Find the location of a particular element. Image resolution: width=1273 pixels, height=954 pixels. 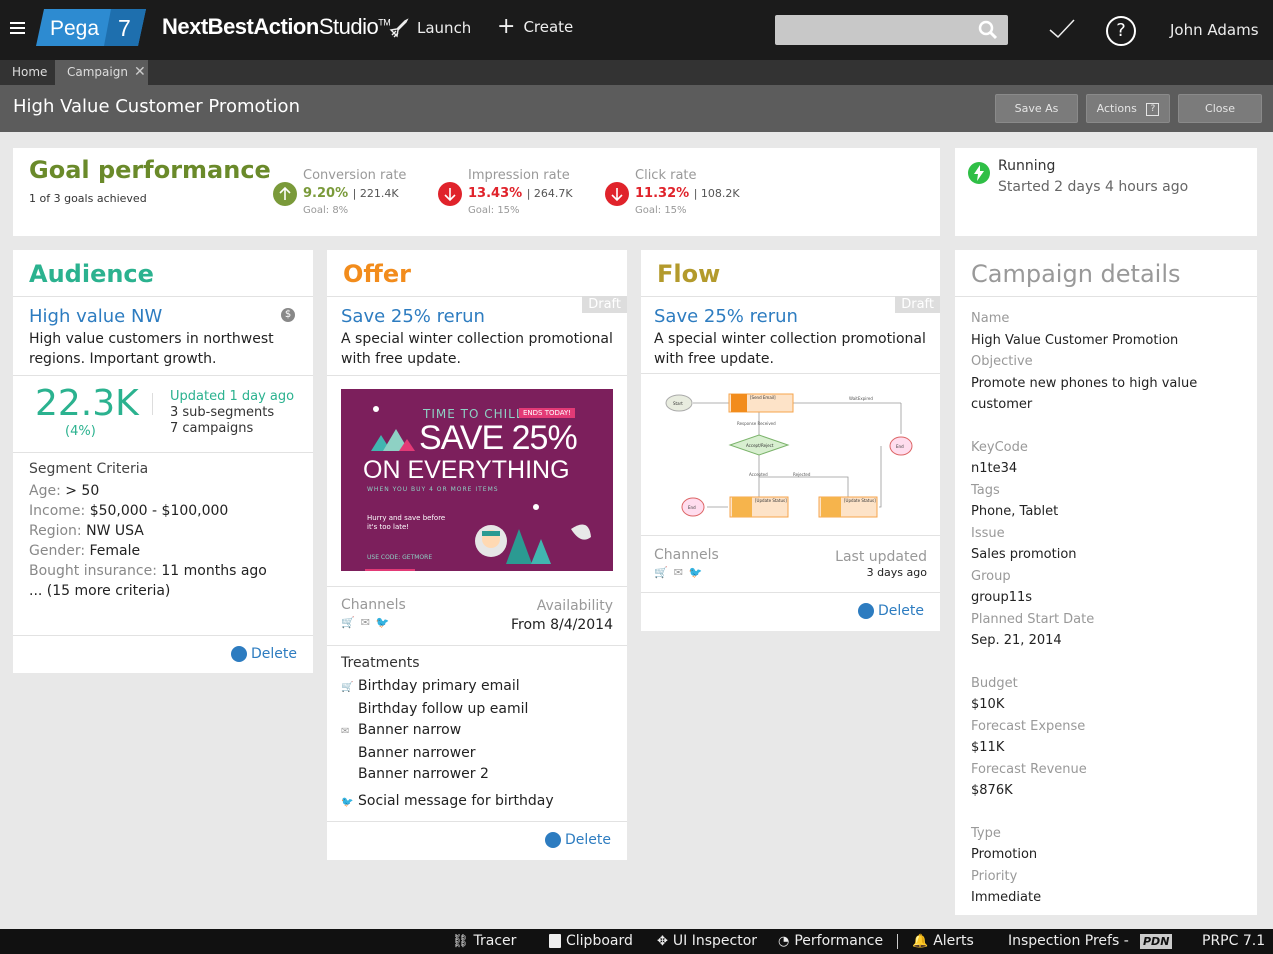

treatment-item: Banner narrower 2 is located at coordinates (481, 775).